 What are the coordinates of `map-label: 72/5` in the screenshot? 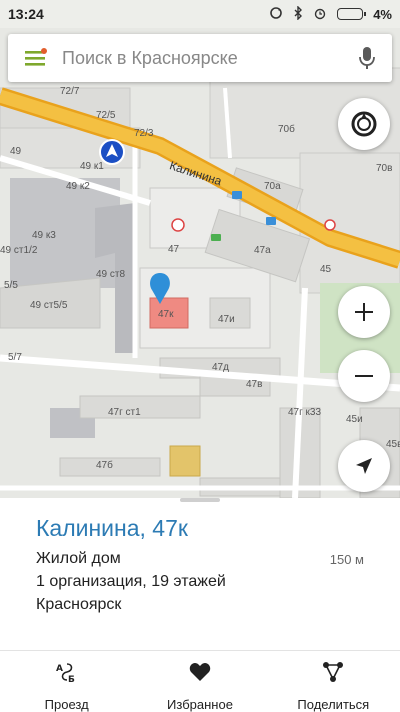 It's located at (106, 115).